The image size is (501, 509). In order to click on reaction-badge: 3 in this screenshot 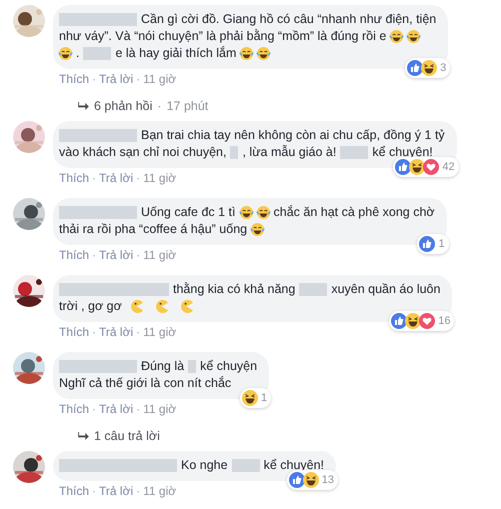, I will do `click(427, 68)`.